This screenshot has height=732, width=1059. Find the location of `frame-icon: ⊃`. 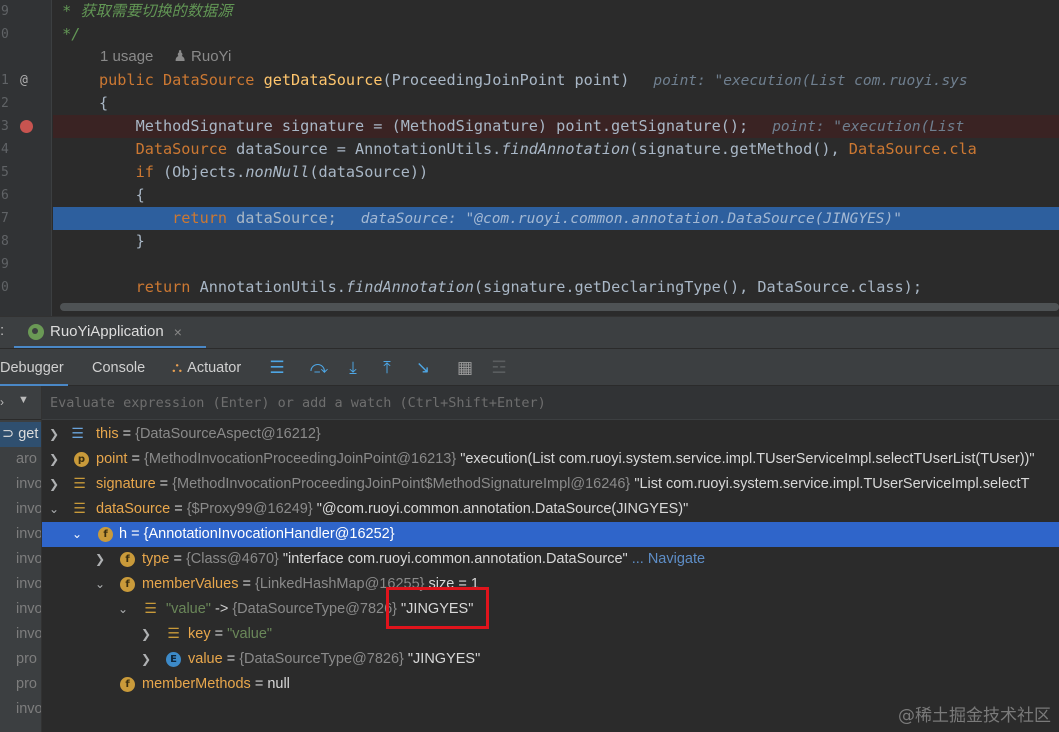

frame-icon: ⊃ is located at coordinates (10, 434).